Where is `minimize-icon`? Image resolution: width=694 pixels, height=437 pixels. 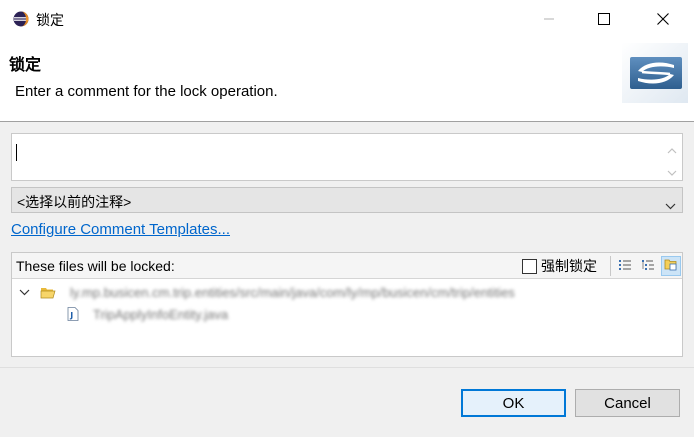 minimize-icon is located at coordinates (549, 19).